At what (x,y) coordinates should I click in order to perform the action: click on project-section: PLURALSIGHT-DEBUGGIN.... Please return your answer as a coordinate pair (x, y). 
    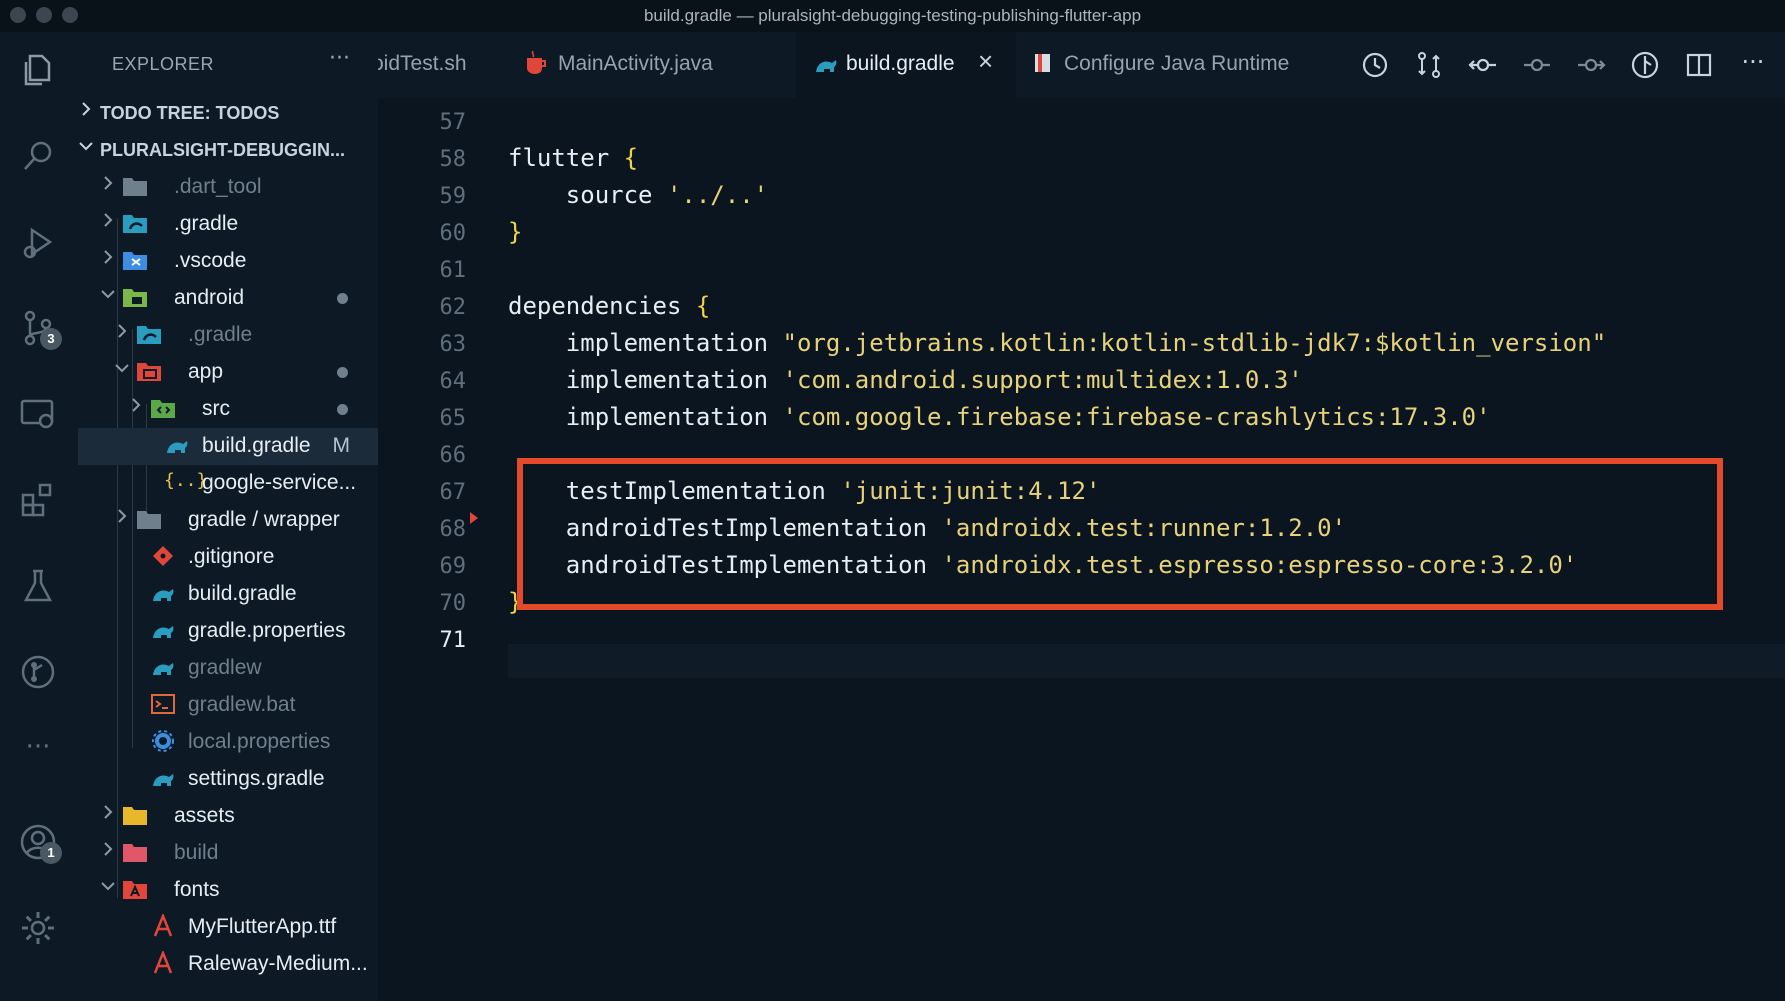
    Looking at the image, I should click on (228, 150).